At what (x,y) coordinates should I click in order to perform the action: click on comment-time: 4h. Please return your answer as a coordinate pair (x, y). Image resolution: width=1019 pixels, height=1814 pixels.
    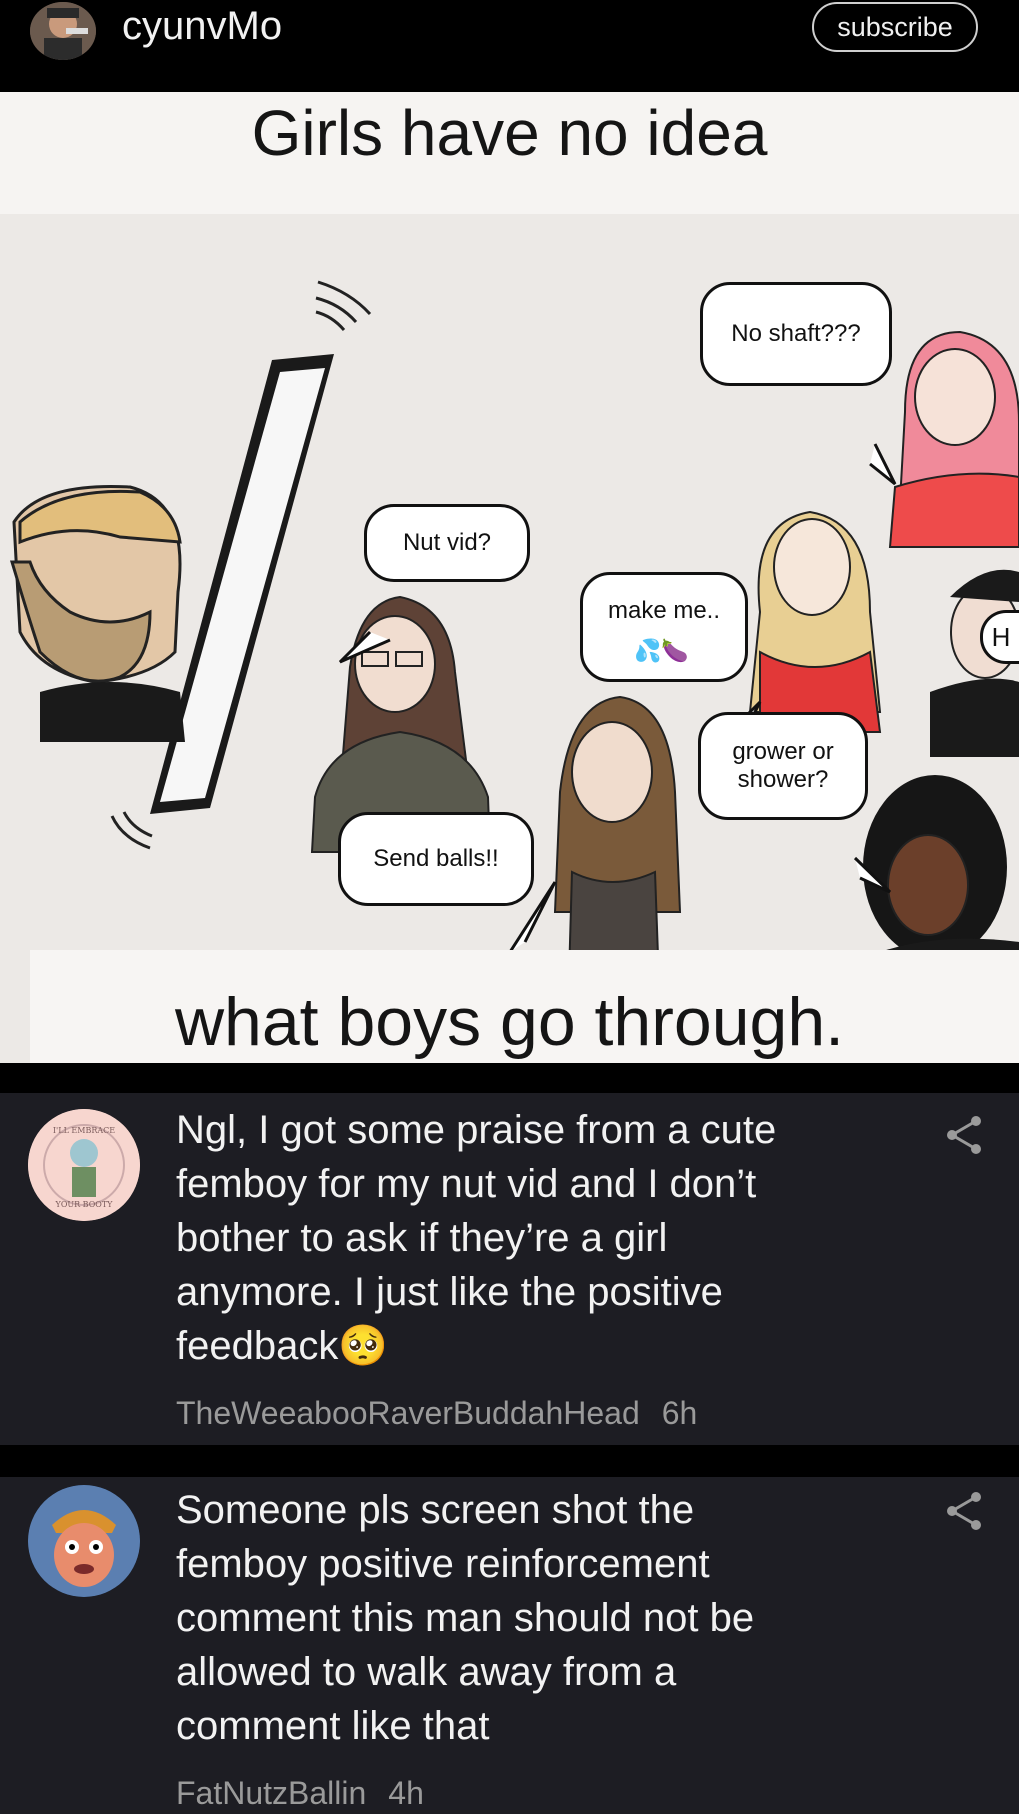
    Looking at the image, I should click on (406, 1793).